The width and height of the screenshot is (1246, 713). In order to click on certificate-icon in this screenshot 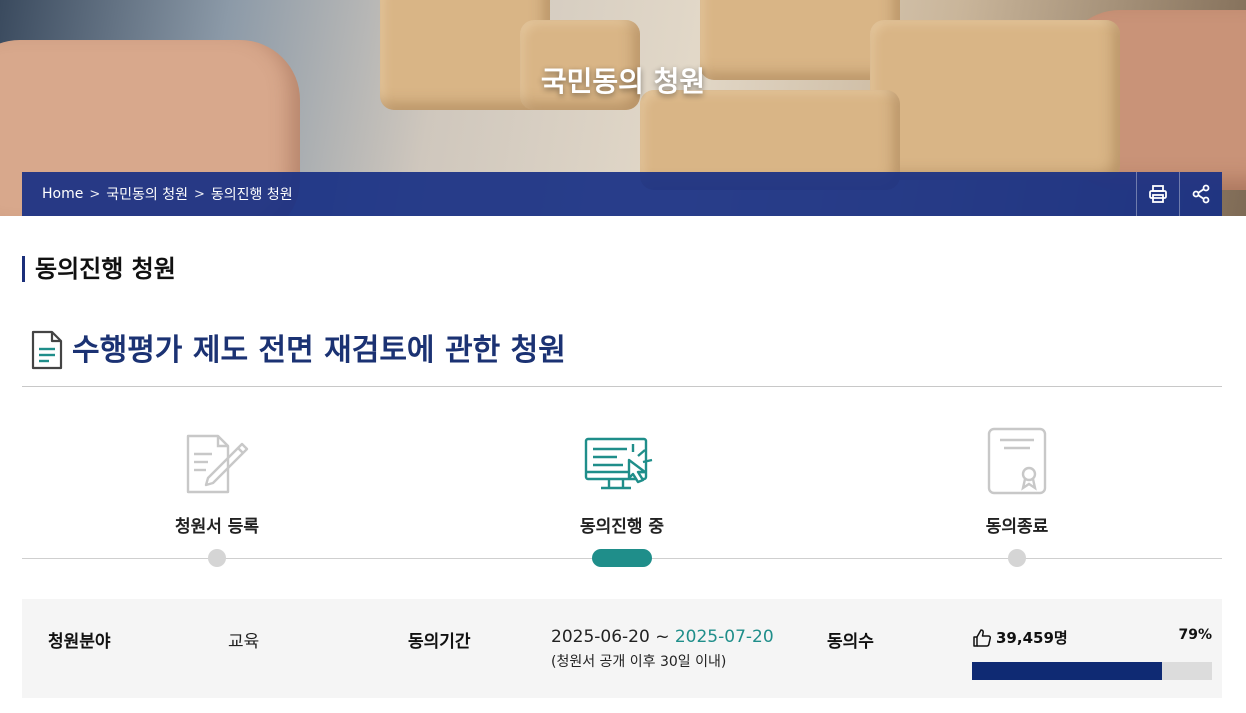, I will do `click(1017, 461)`.